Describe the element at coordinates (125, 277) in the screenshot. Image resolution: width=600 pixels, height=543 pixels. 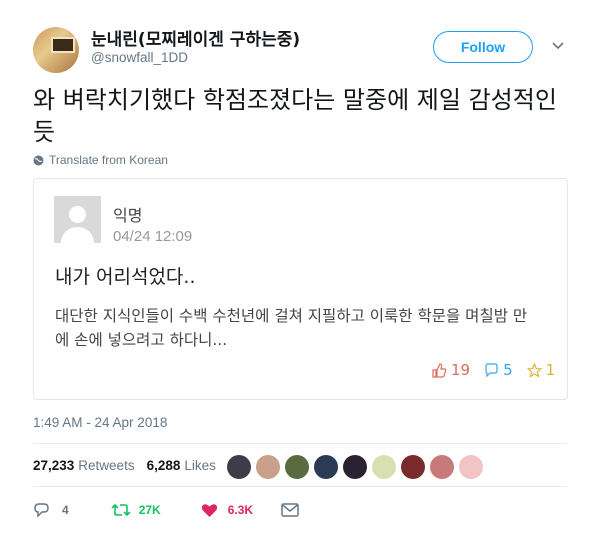
I see `post-title: 내가 어리석었다..` at that location.